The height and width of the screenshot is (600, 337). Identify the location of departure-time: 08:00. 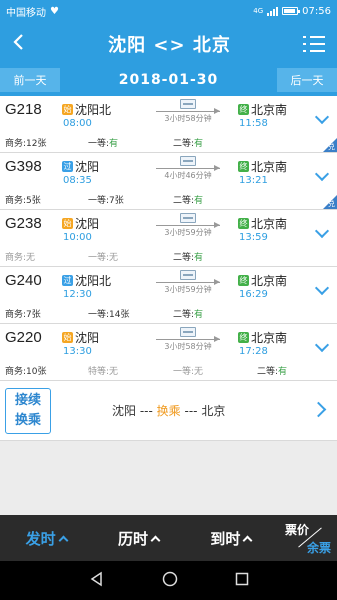
(77, 123).